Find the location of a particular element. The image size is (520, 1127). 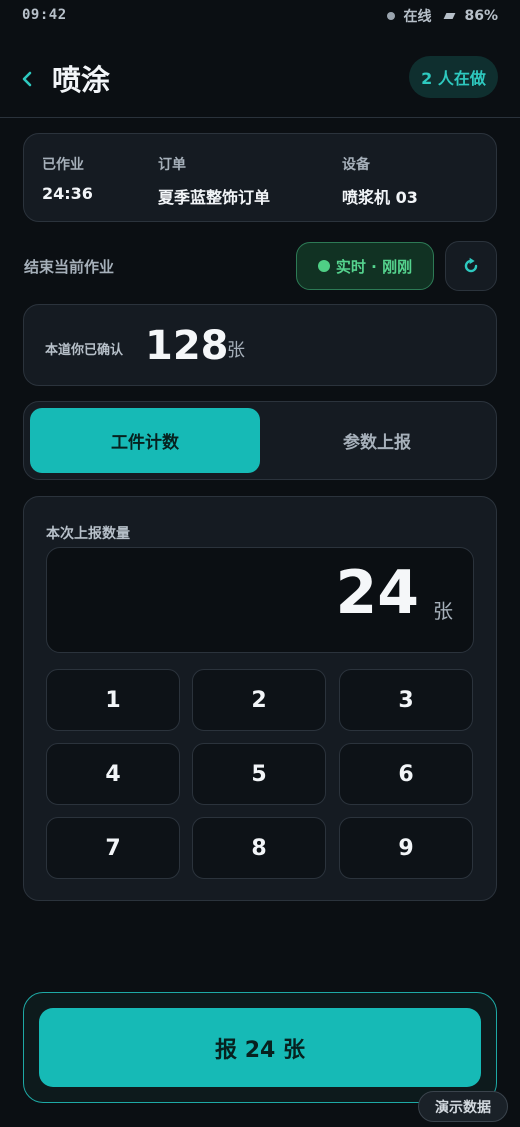

device-label: 设备 is located at coordinates (356, 165).